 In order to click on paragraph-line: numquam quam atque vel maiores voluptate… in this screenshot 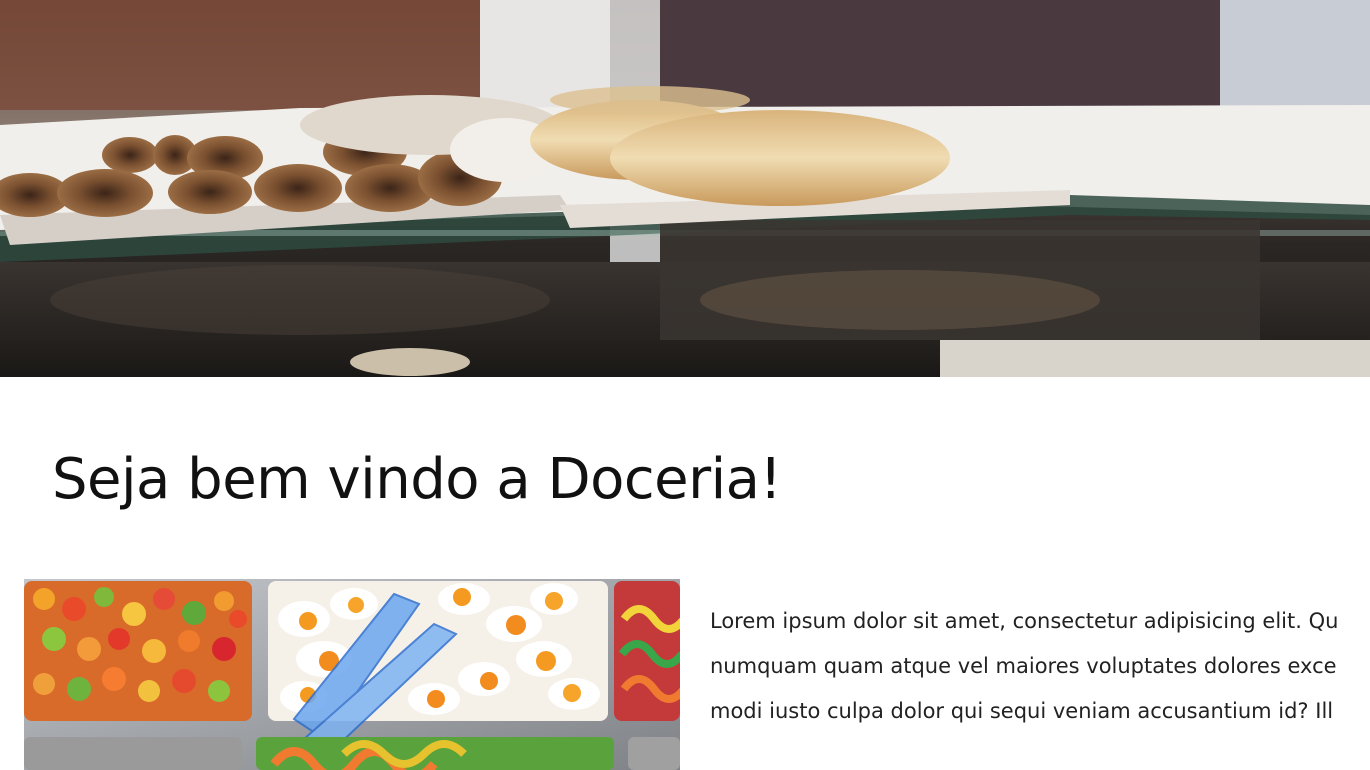, I will do `click(1023, 666)`.